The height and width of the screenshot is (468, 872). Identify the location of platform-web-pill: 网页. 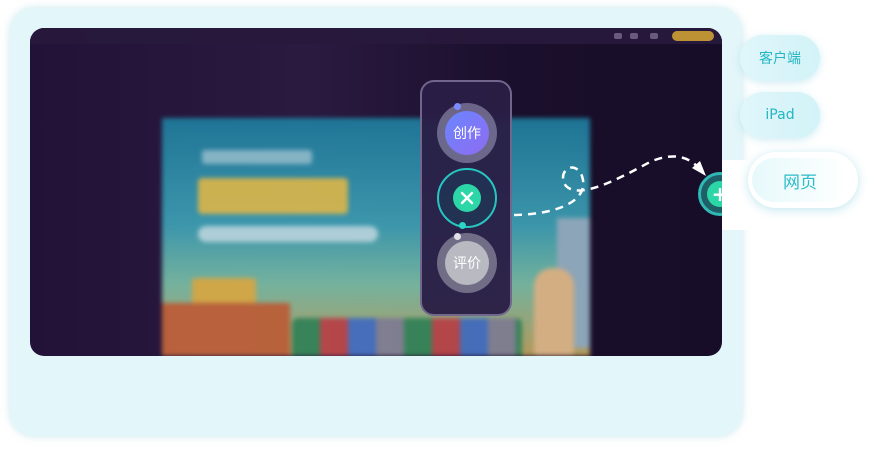
(800, 180).